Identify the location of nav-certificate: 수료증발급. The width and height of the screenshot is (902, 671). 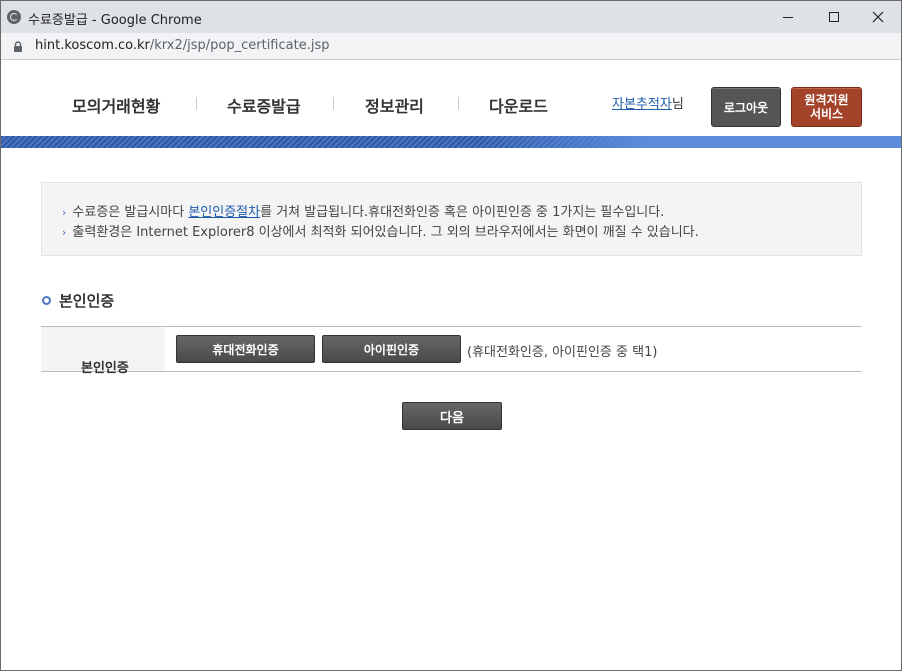
(264, 105).